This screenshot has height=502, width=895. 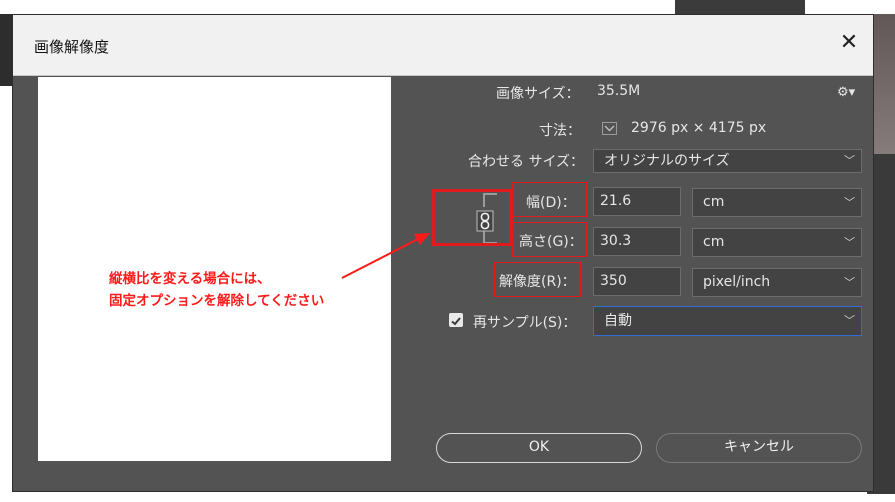 What do you see at coordinates (777, 202) in the screenshot?
I see `width-unit-select: cm ﹀` at bounding box center [777, 202].